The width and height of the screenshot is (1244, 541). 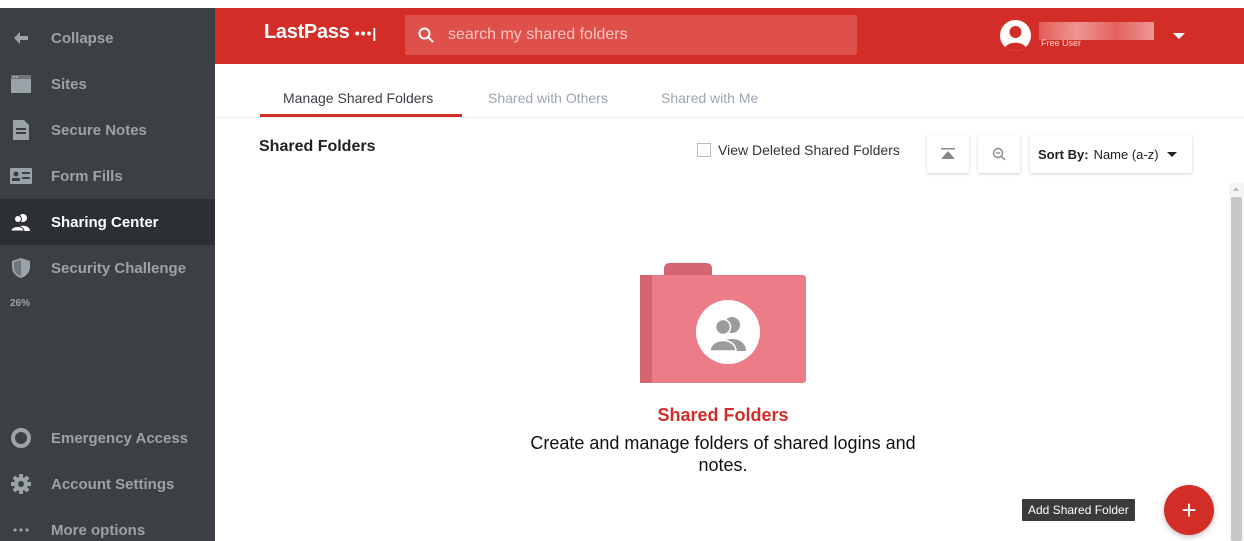 What do you see at coordinates (1126, 154) in the screenshot?
I see `sort-value: Name (a-z)` at bounding box center [1126, 154].